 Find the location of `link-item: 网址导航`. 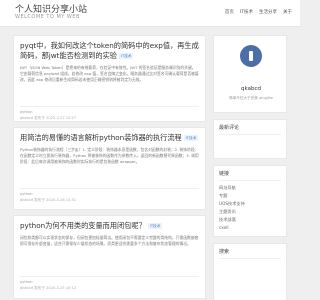

link-item: 网址导航 is located at coordinates (250, 188).